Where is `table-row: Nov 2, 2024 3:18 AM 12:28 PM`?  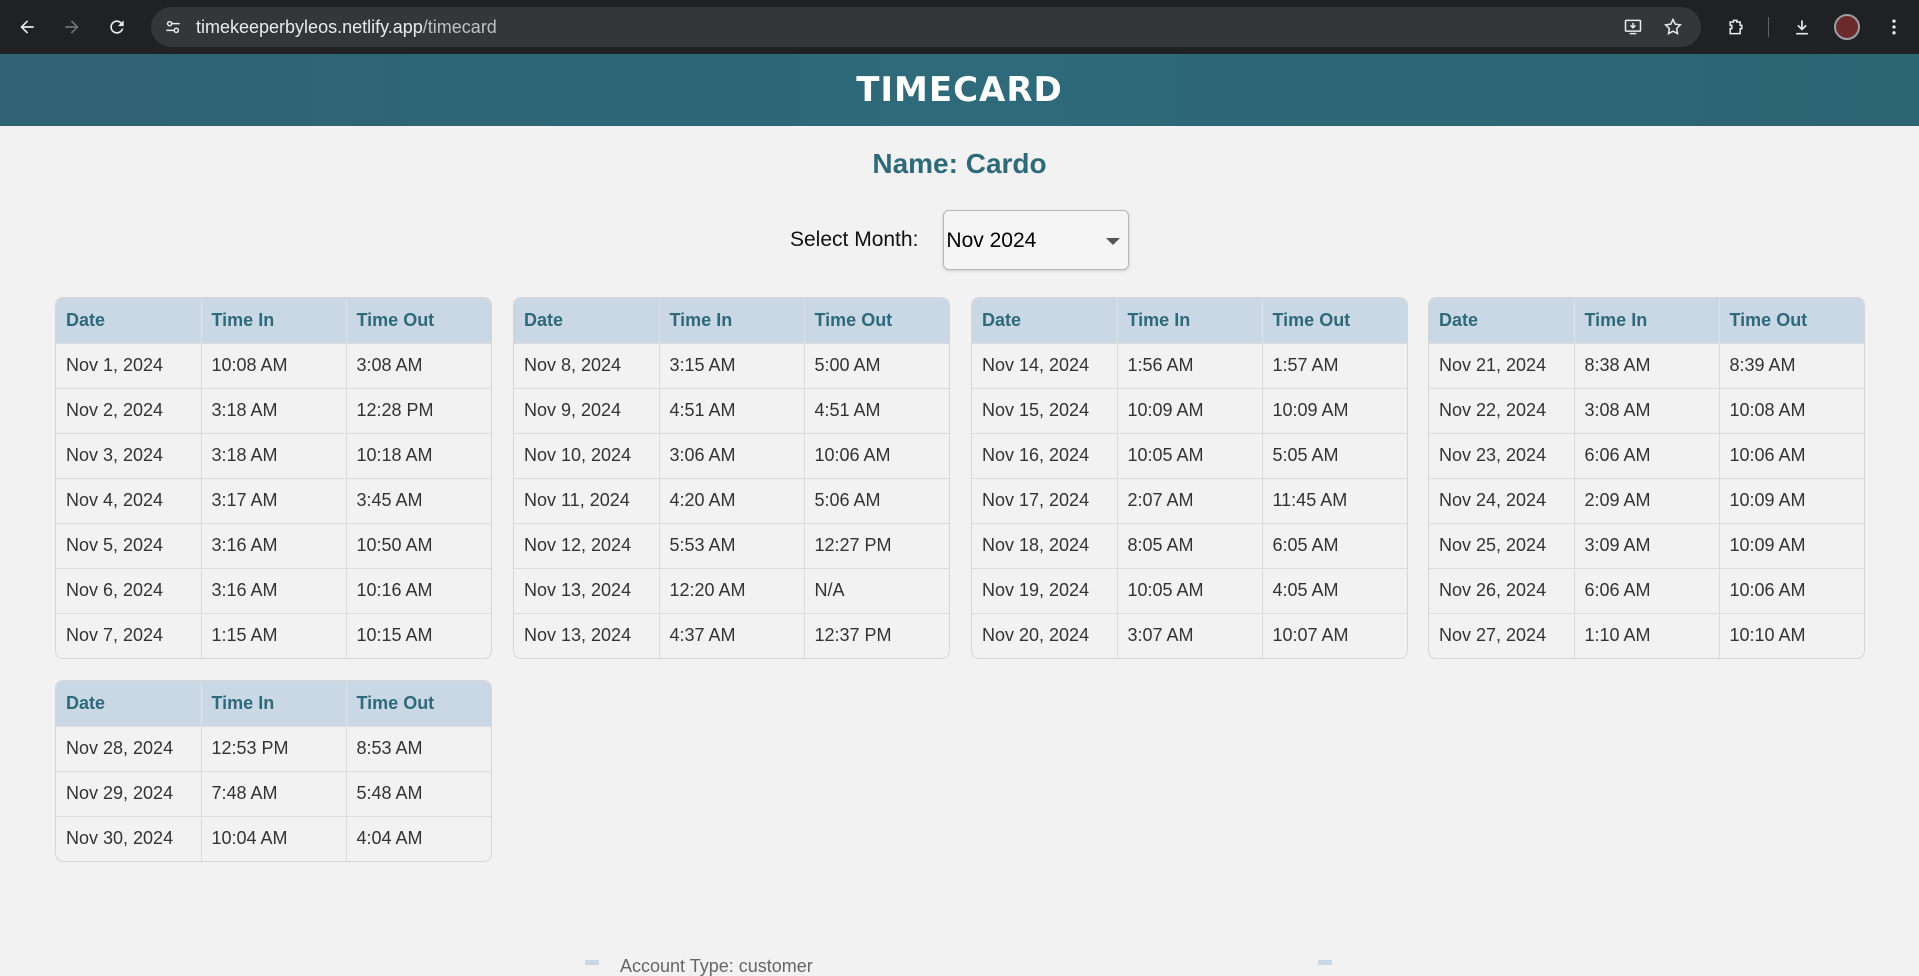 table-row: Nov 2, 2024 3:18 AM 12:28 PM is located at coordinates (273, 410).